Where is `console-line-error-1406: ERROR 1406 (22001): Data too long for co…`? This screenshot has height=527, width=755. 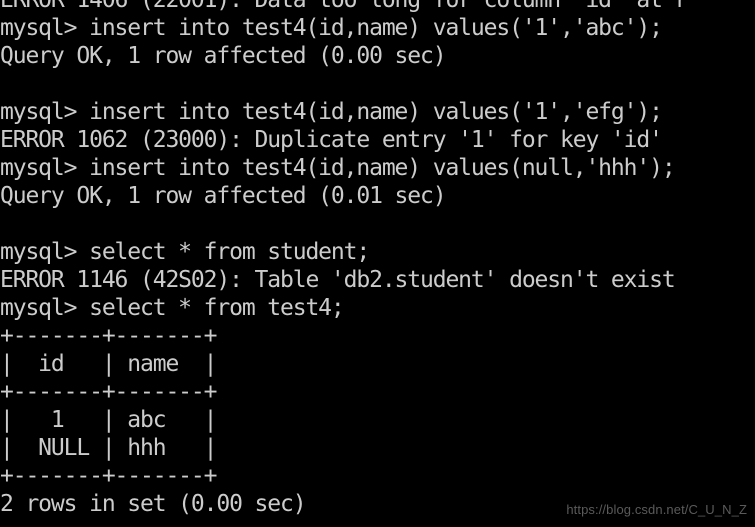 console-line-error-1406: ERROR 1406 (22001): Data too long for co… is located at coordinates (344, 6).